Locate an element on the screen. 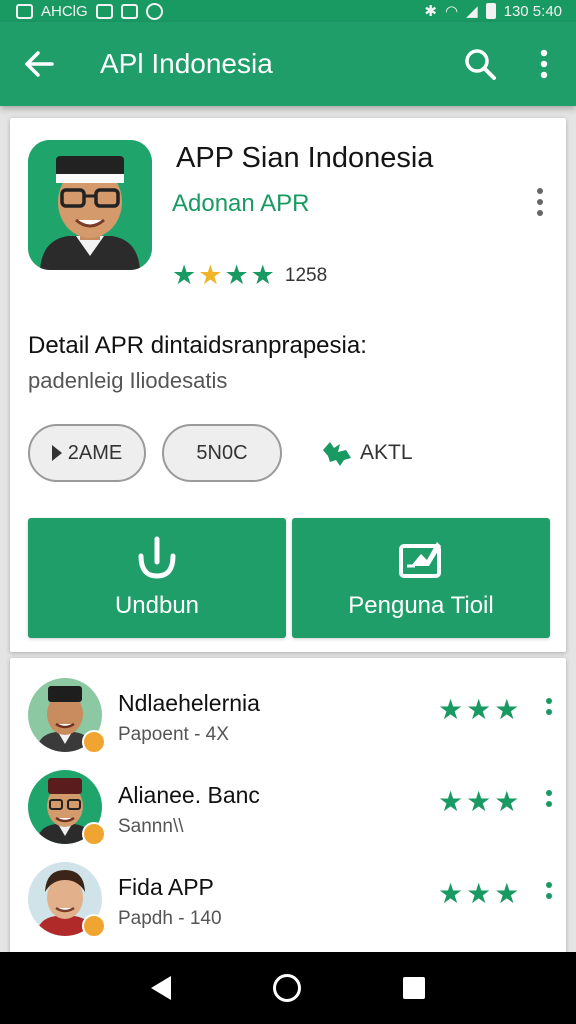 The width and height of the screenshot is (576, 1024). list-item: Alianee. Banc Sannn\\ ★ ★ ★ is located at coordinates (288, 808).